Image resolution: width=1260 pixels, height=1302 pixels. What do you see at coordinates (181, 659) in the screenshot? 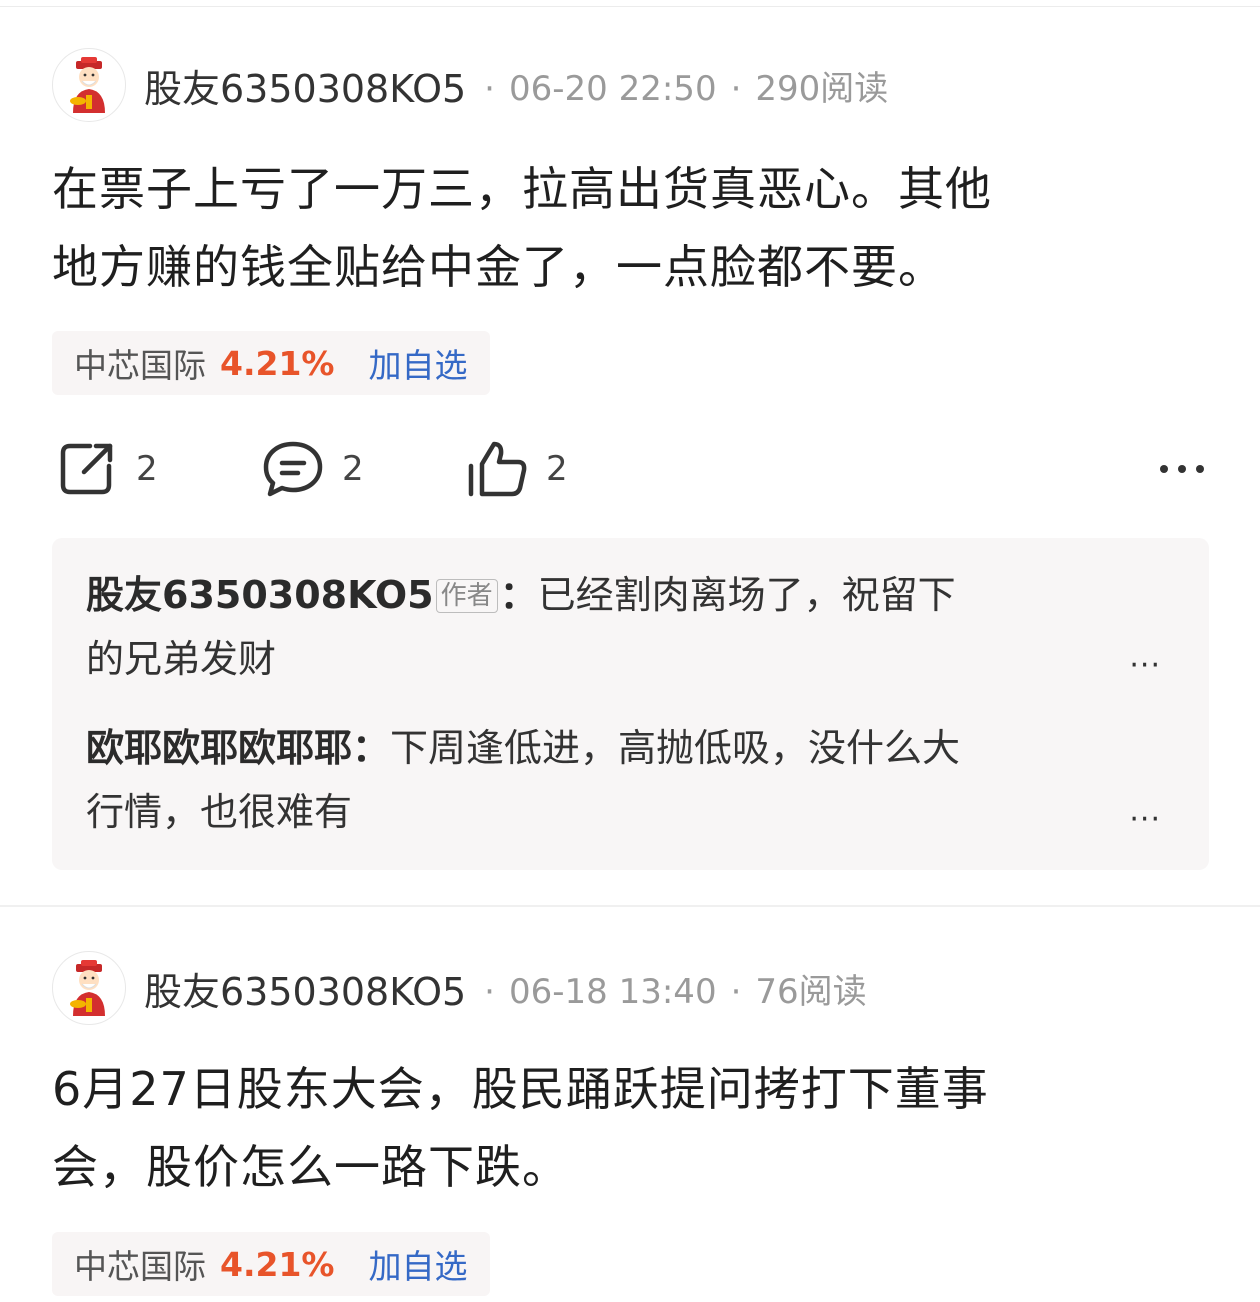
I see `comment-text-line: 的兄弟发财` at bounding box center [181, 659].